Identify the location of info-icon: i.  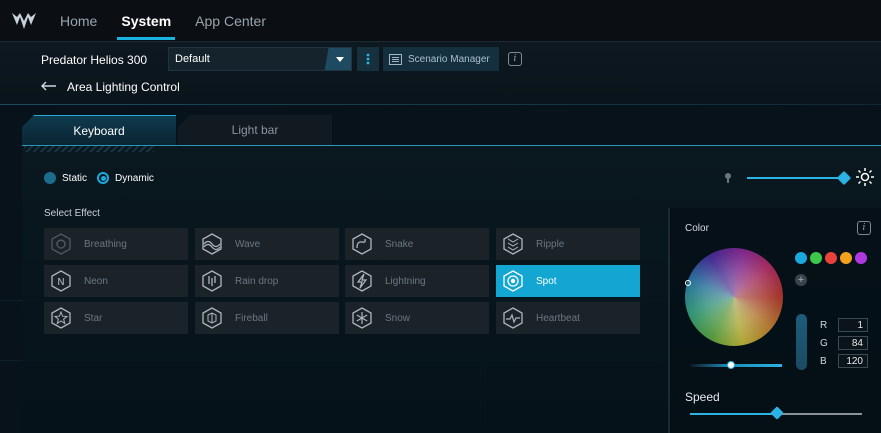
(515, 59).